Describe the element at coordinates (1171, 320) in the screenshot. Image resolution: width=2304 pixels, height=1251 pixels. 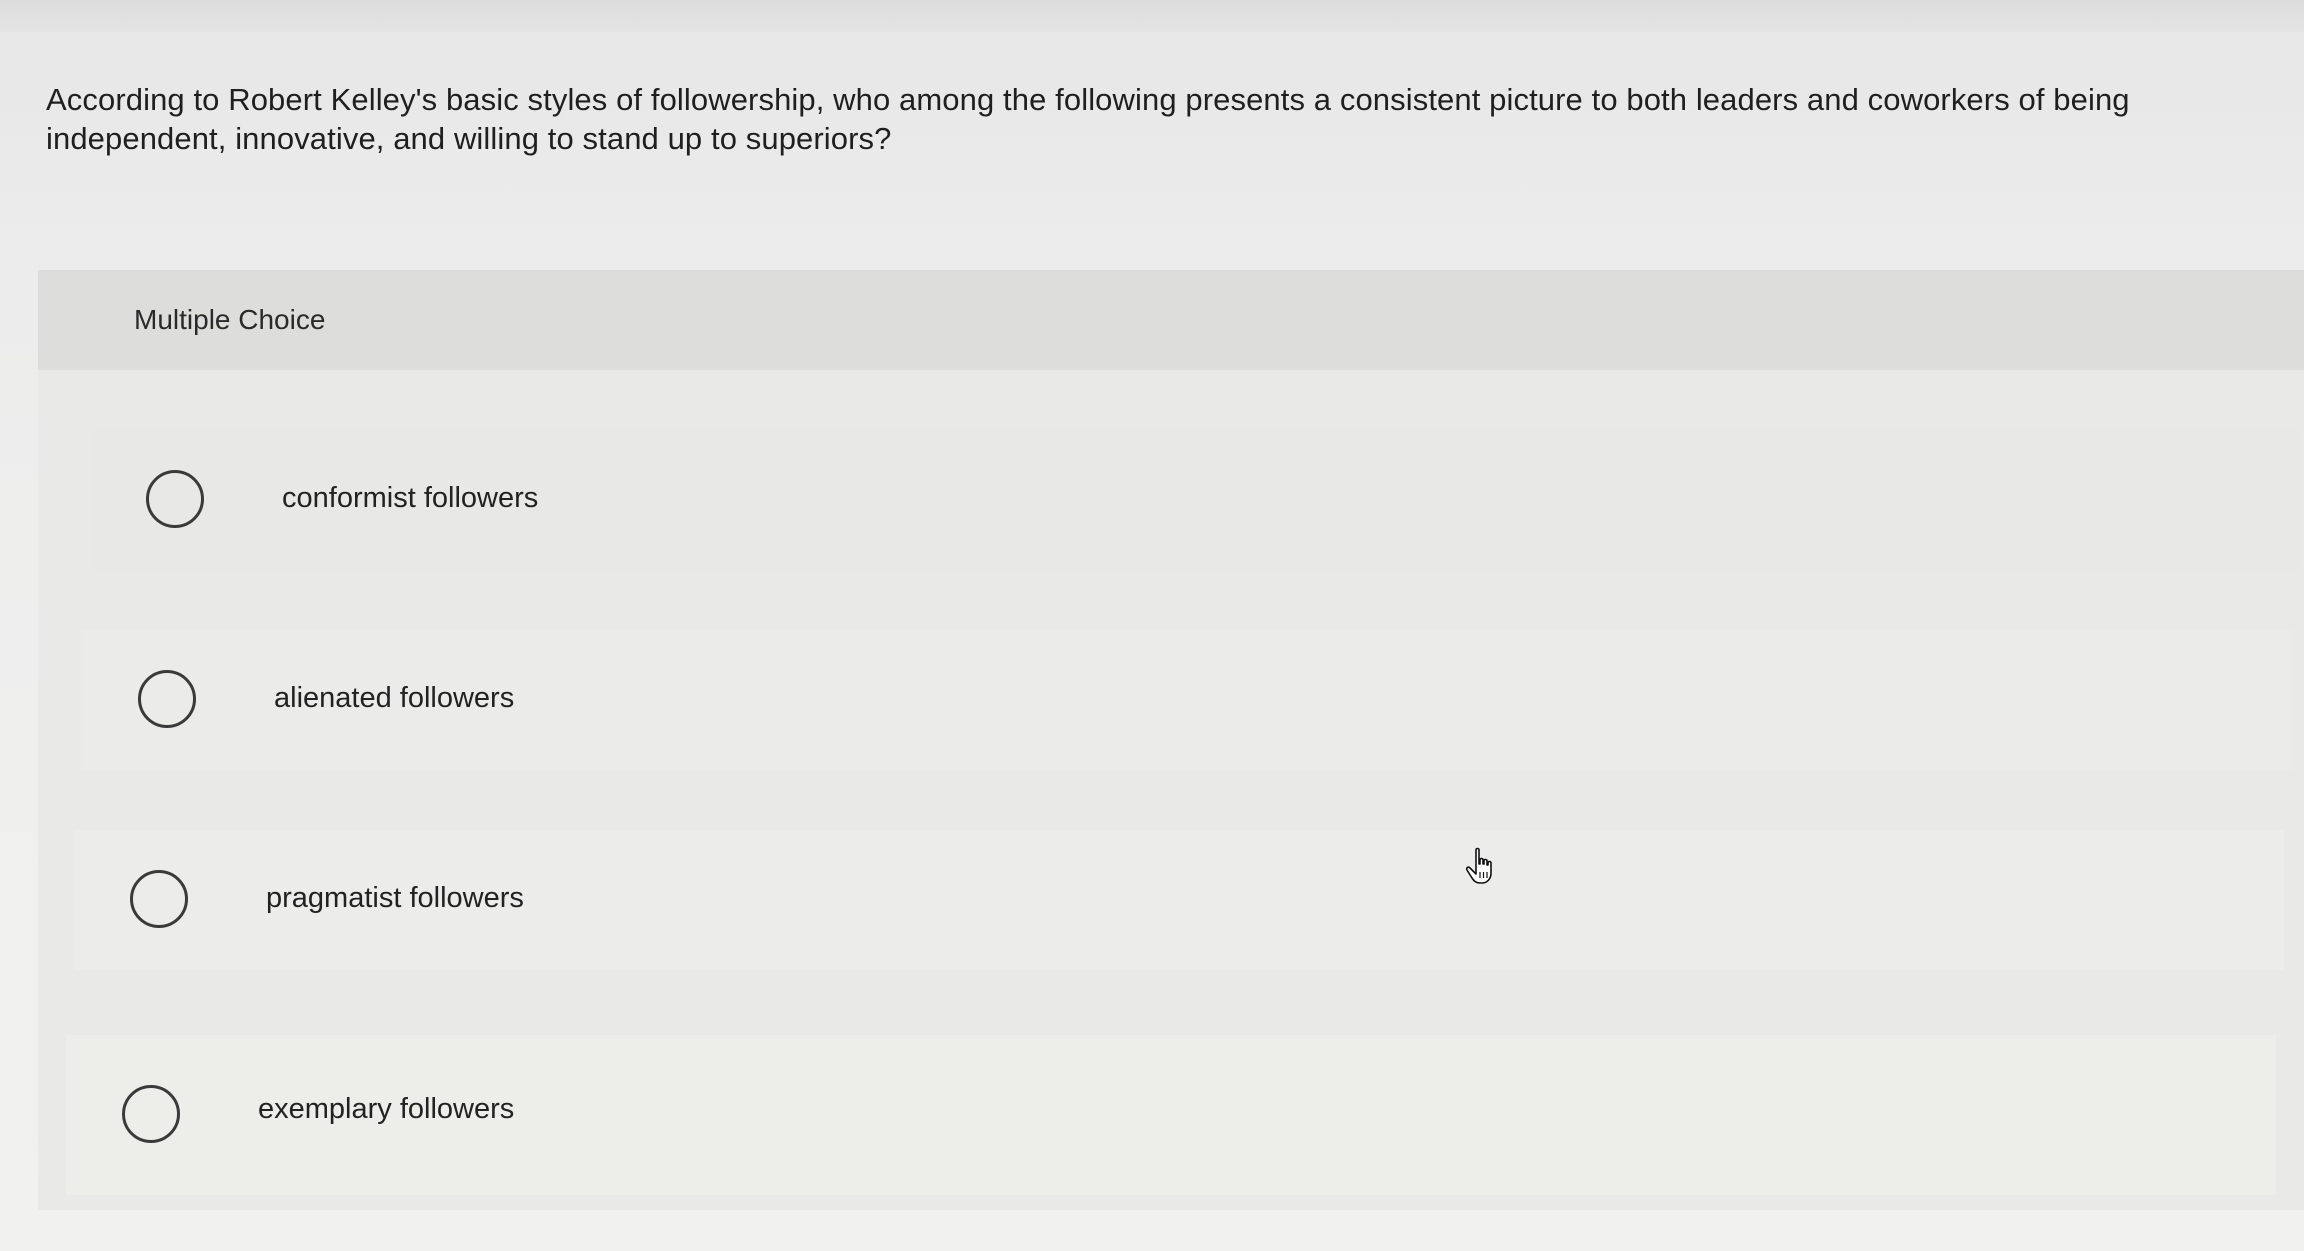
I see `multiple-choice-header: Multiple Choice` at that location.